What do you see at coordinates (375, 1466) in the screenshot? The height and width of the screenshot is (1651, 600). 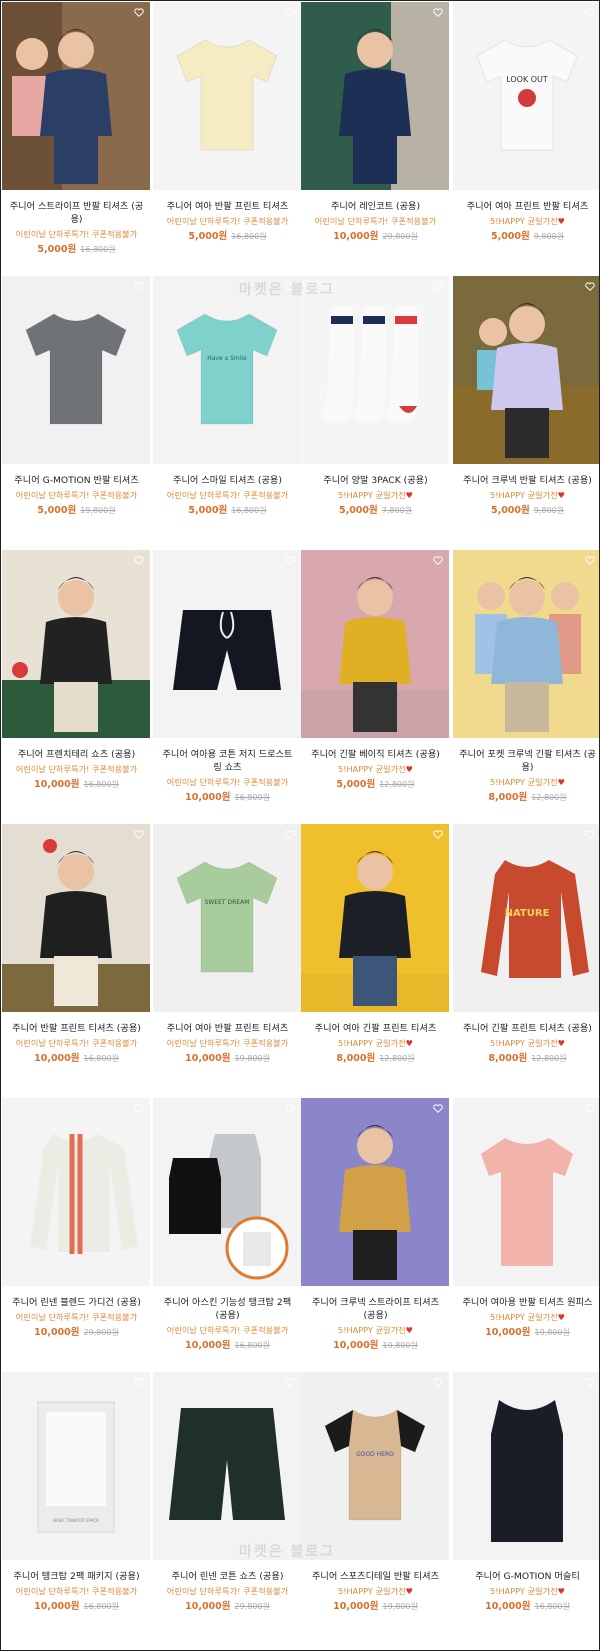 I see `product-image: GOOD HERO` at bounding box center [375, 1466].